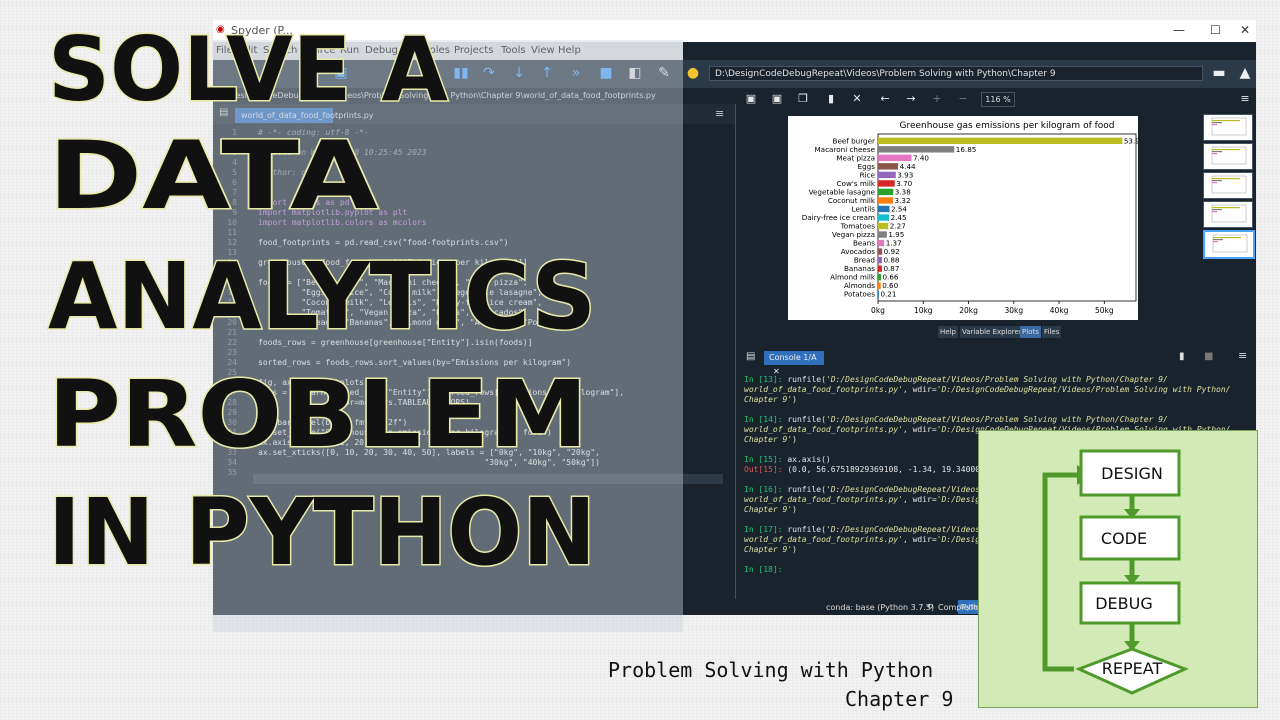 Image resolution: width=1280 pixels, height=720 pixels. What do you see at coordinates (750, 356) in the screenshot?
I see `console-list-icon: ▤` at bounding box center [750, 356].